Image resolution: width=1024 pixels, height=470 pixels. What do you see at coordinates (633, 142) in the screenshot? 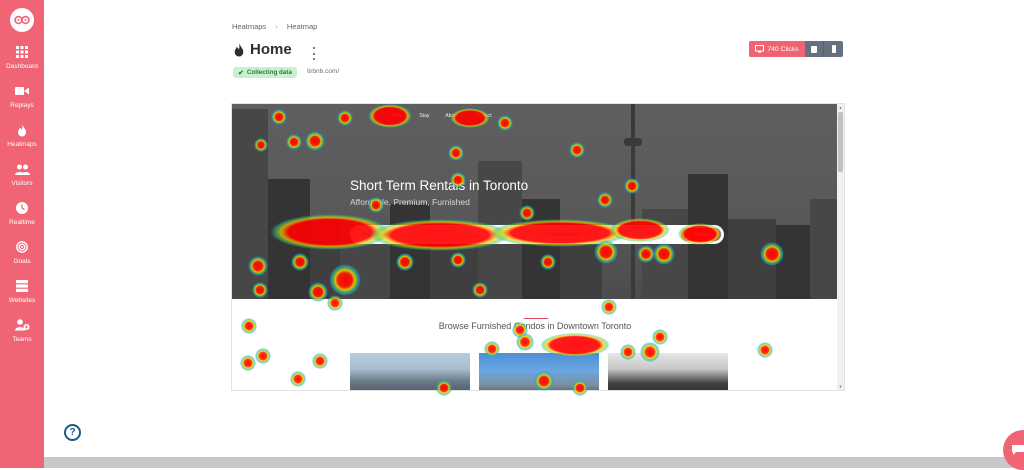
I see `cn-tower-pod` at bounding box center [633, 142].